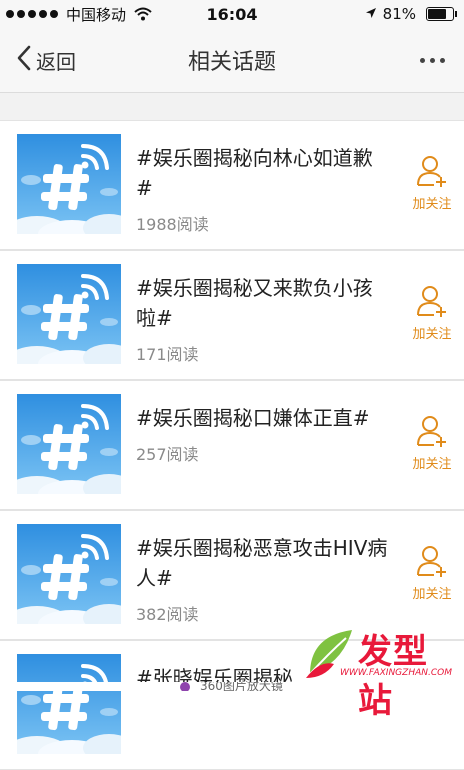 This screenshot has width=464, height=770. I want to click on app-icon, so click(185, 686).